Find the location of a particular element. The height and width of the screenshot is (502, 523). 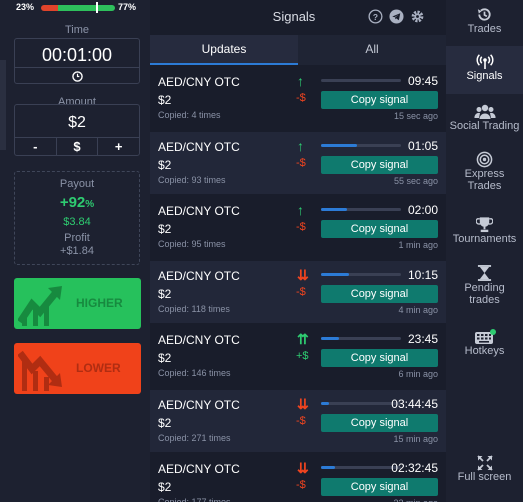

amount-plus-button: + is located at coordinates (118, 147).